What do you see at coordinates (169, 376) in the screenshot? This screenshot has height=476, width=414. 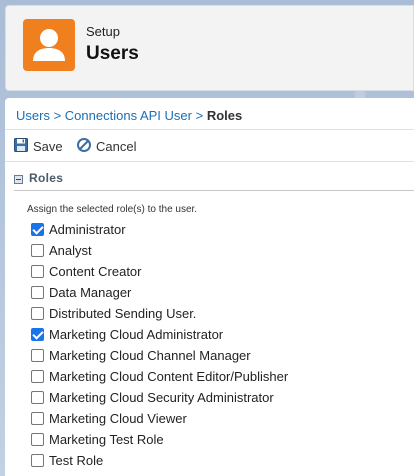 I see `role-label: Marketing Cloud Content Editor/Publisher` at bounding box center [169, 376].